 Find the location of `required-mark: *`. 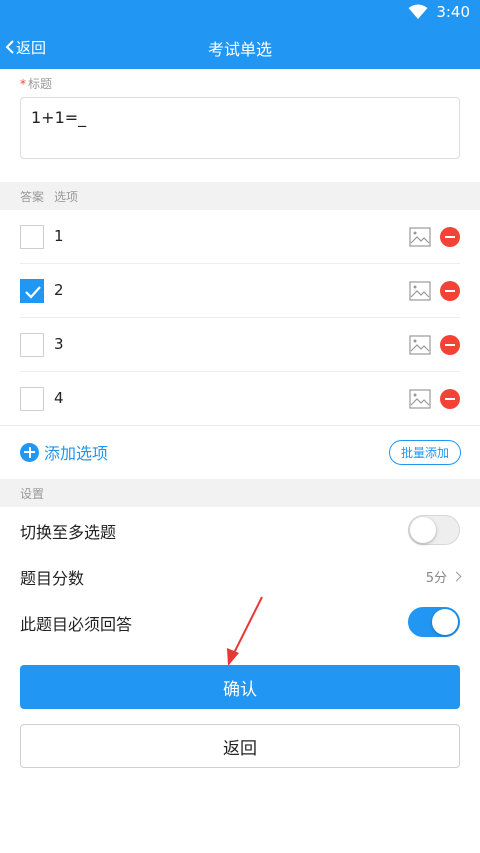

required-mark: * is located at coordinates (23, 84).